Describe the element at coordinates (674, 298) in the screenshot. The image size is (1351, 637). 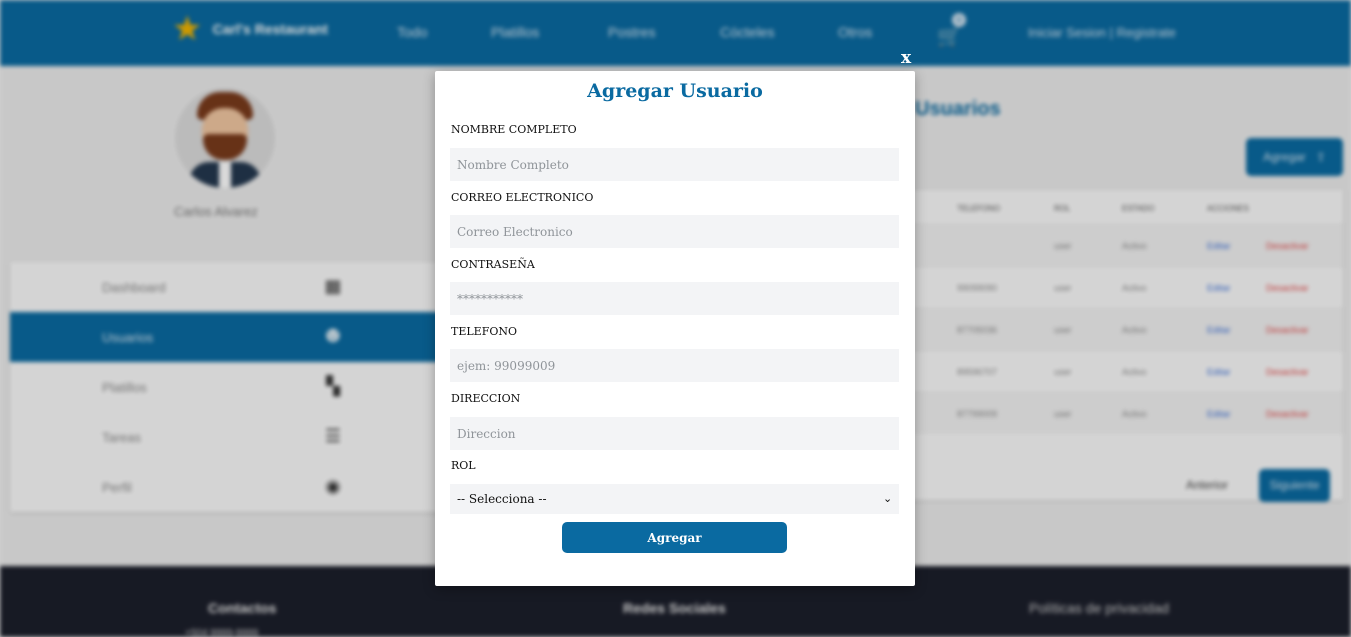
I see `password-input` at that location.